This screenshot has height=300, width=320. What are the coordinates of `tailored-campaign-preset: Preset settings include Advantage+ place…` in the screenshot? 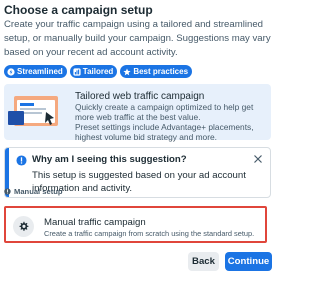 It's located at (164, 132).